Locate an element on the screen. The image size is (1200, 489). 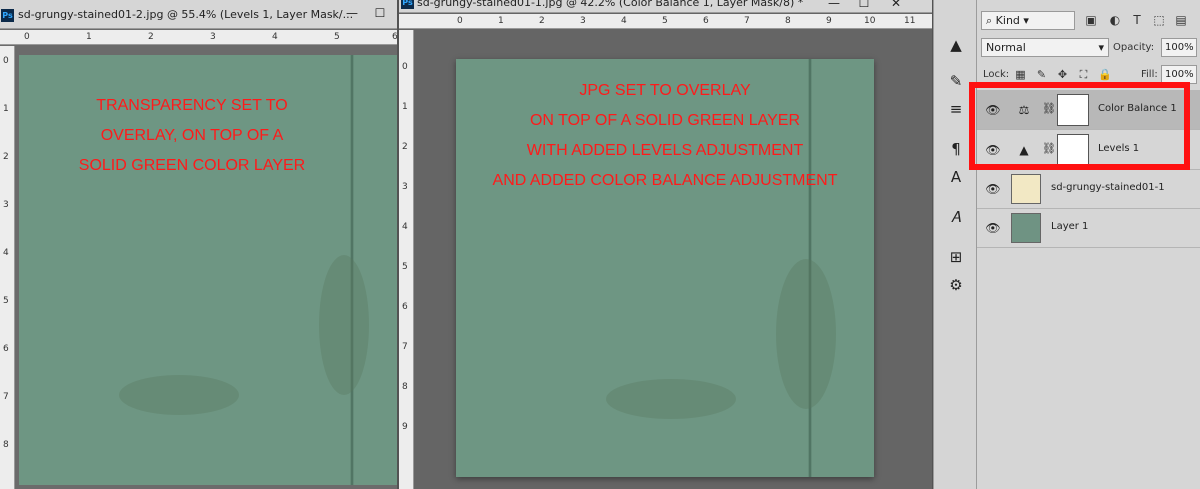
opacity-label: Opacity: is located at coordinates (1134, 47).